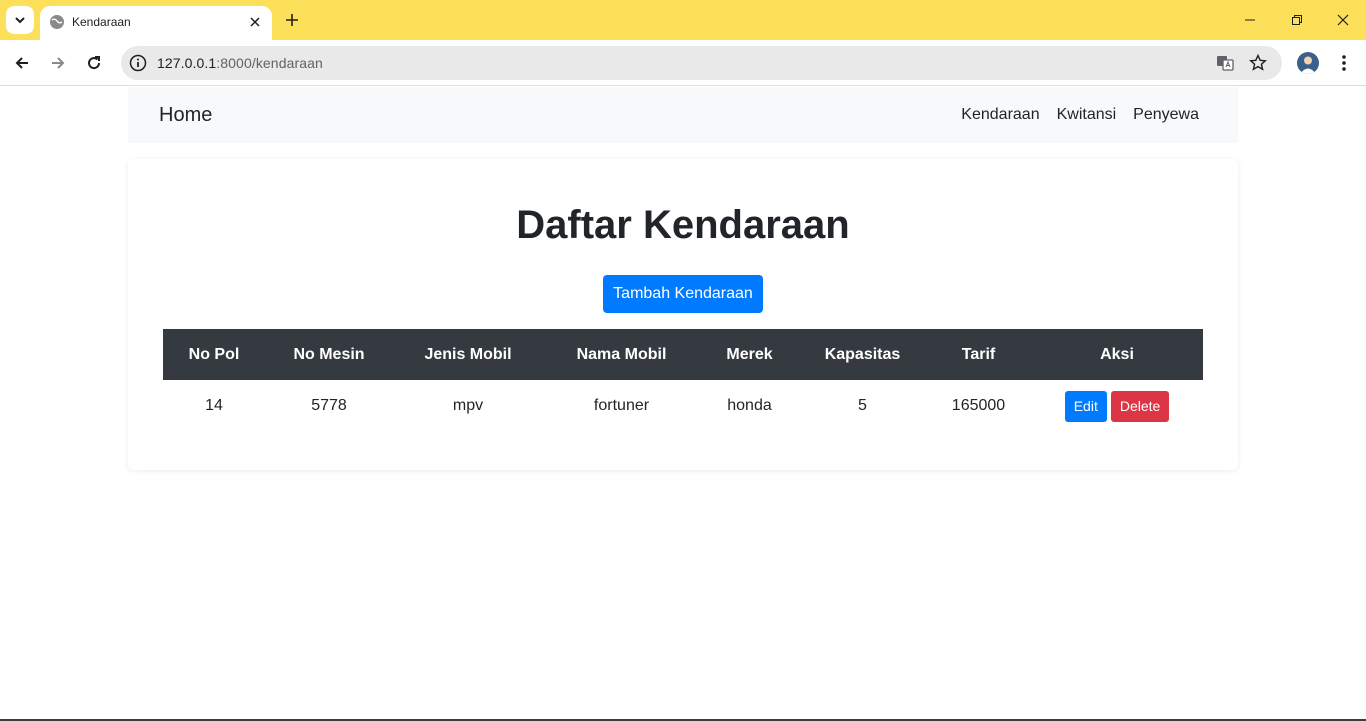 The image size is (1366, 721). I want to click on cell-aksi: Edit Delete, so click(1117, 406).